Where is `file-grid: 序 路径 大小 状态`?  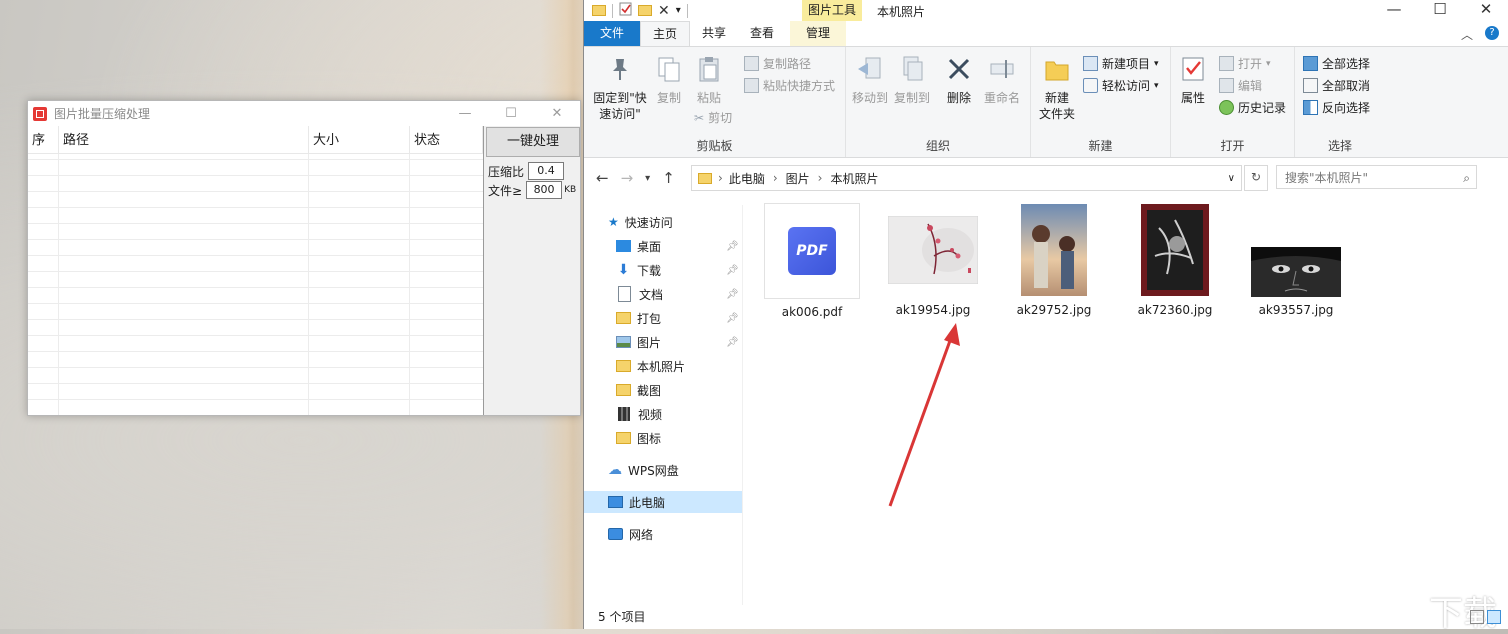
file-grid: 序 路径 大小 状态 is located at coordinates (255, 270).